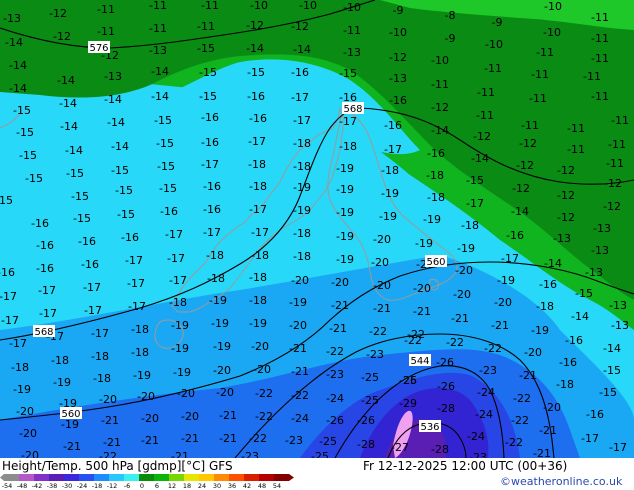  I want to click on height-label: 560, so click(71, 413).